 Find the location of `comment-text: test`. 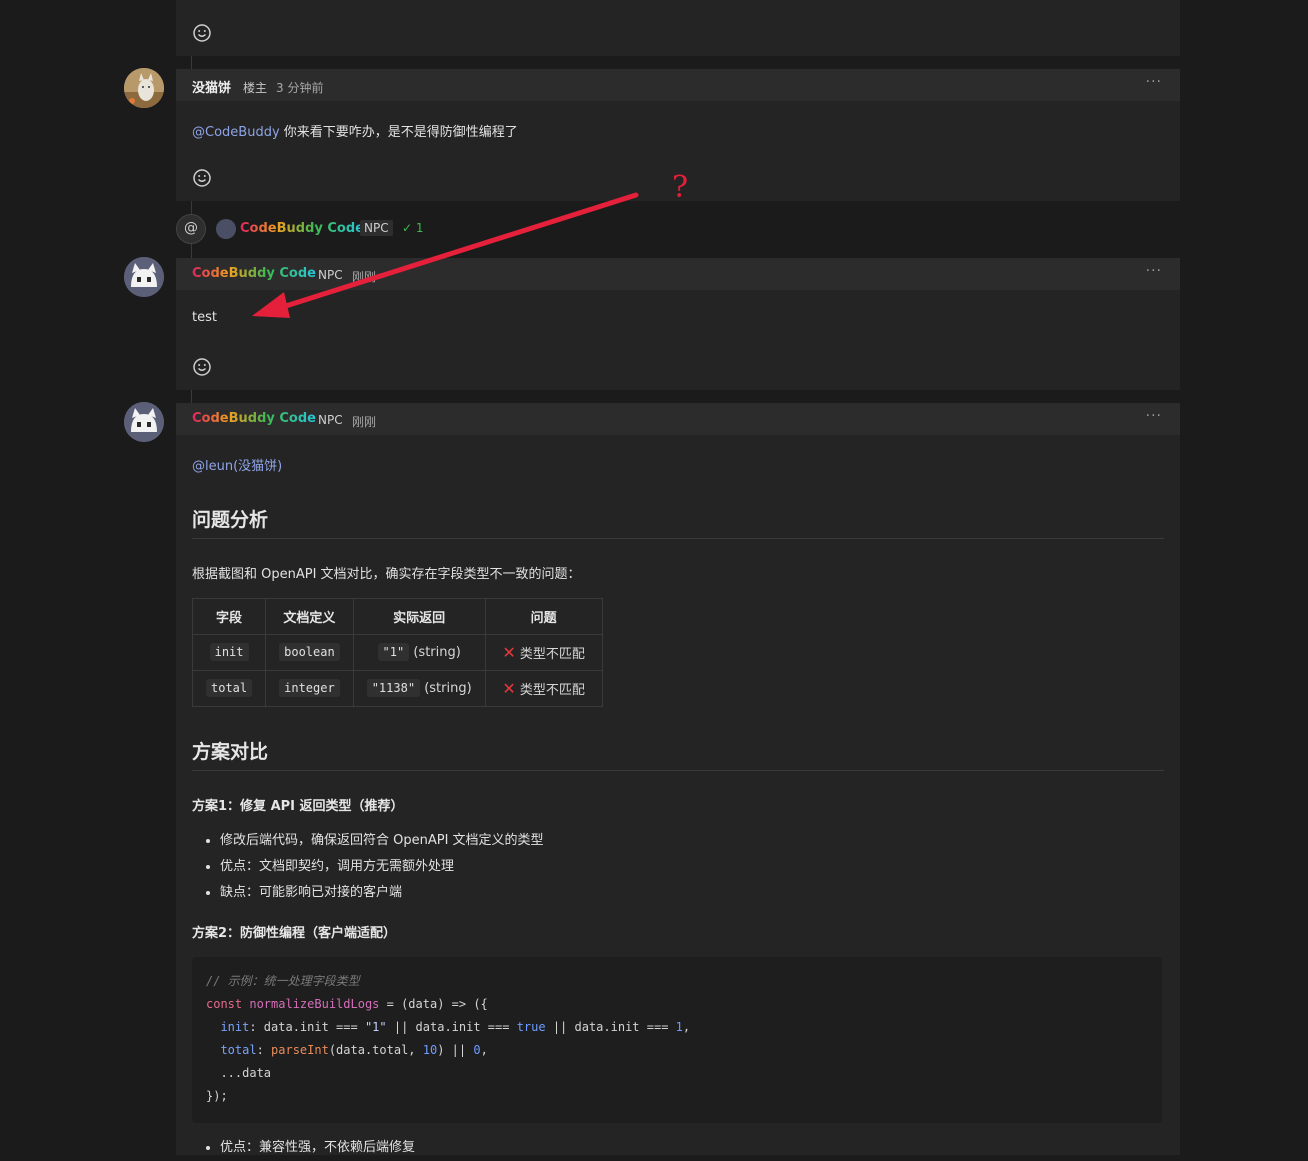

comment-text: test is located at coordinates (204, 317).